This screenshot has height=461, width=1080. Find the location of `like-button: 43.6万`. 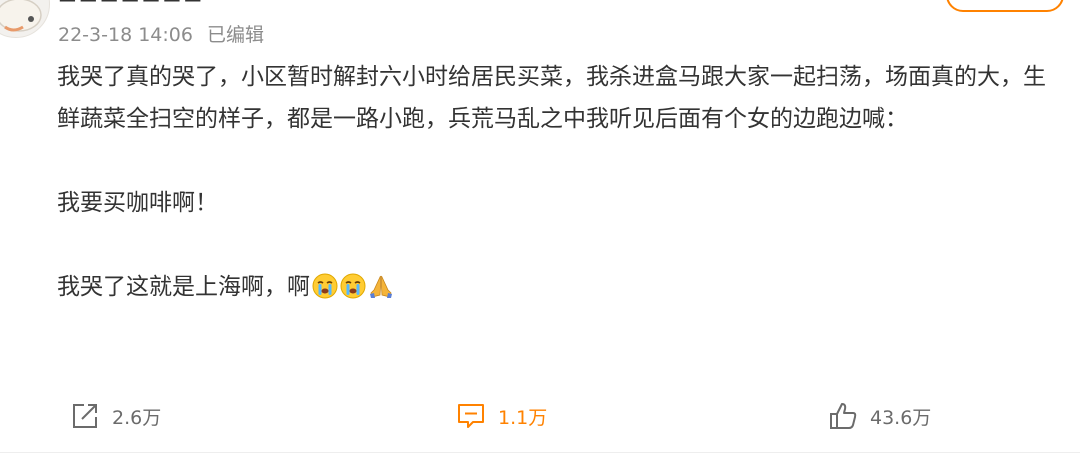

like-button: 43.6万 is located at coordinates (879, 416).